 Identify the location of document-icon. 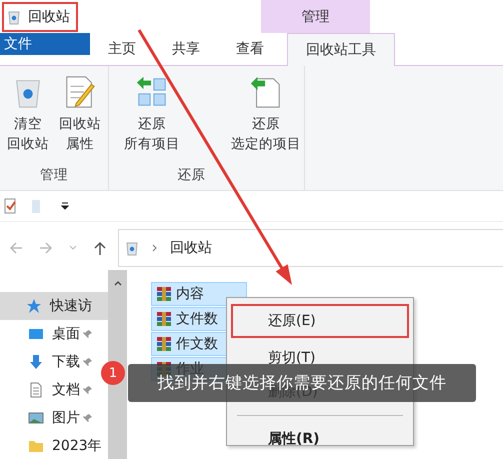
(36, 390).